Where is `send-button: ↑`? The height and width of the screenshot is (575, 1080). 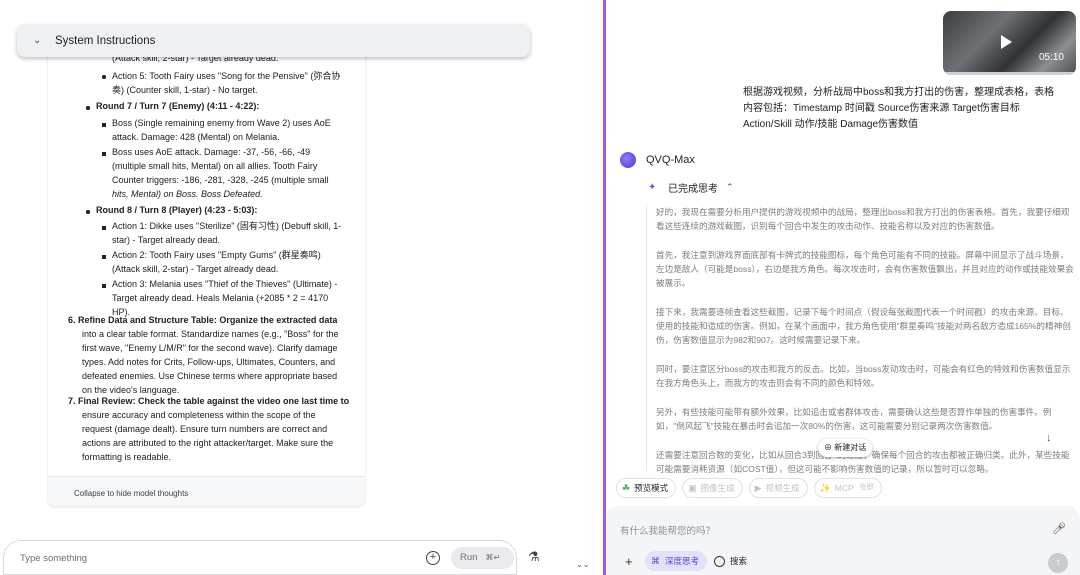 send-button: ↑ is located at coordinates (1058, 563).